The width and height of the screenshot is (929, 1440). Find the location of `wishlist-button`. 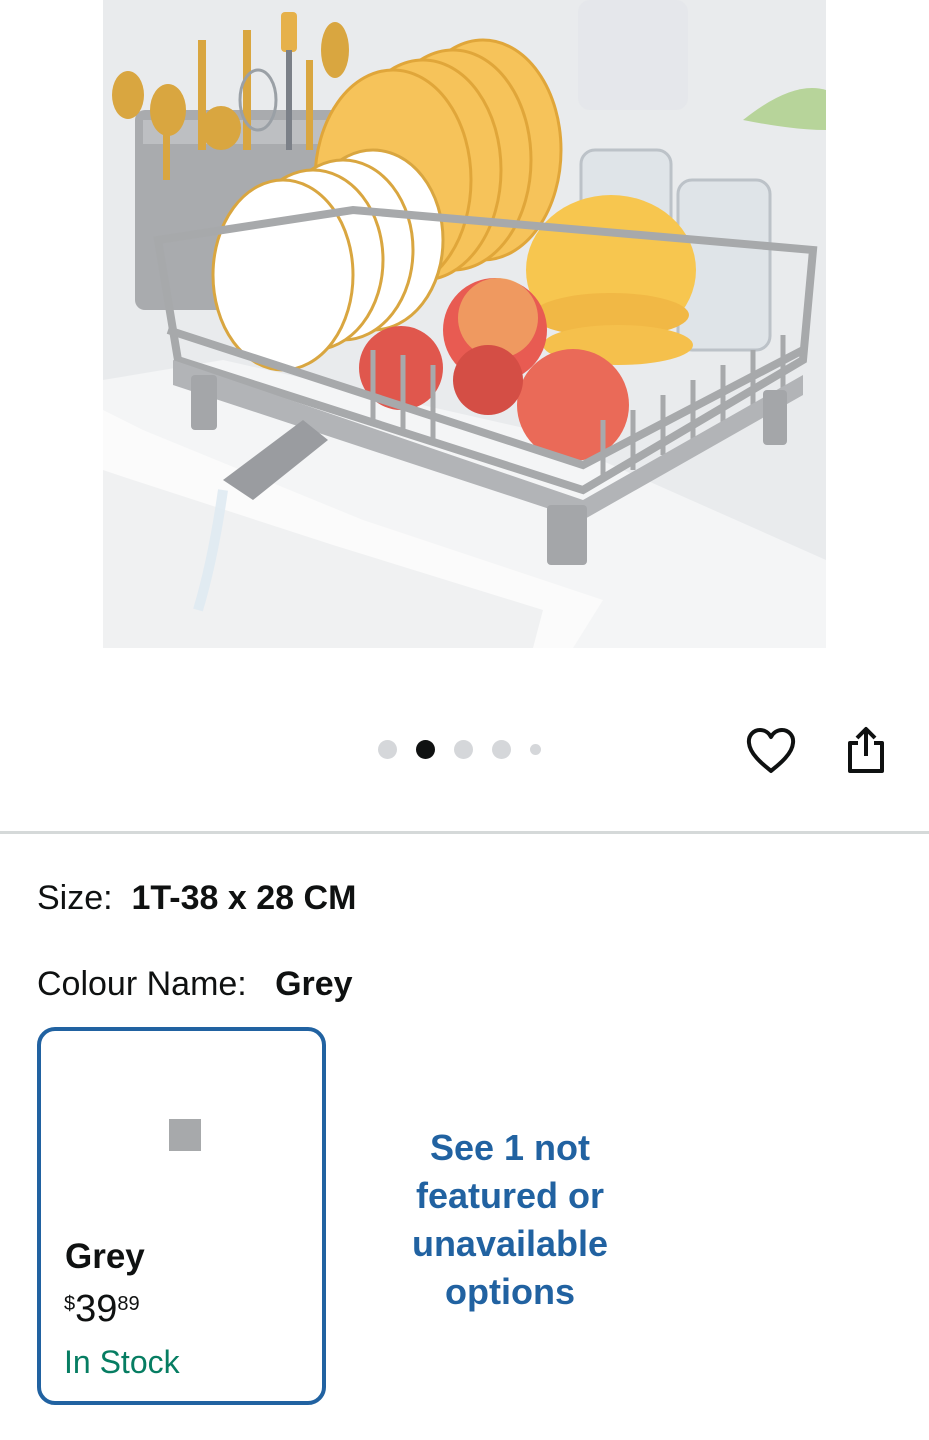

wishlist-button is located at coordinates (771, 751).